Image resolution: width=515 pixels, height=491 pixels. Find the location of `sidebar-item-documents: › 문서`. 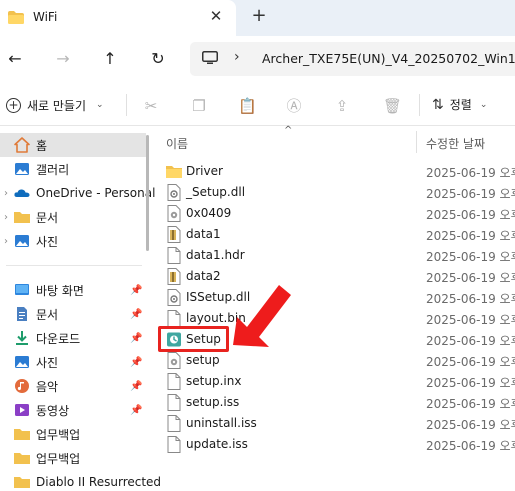

sidebar-item-documents: › 문서 is located at coordinates (73, 217).